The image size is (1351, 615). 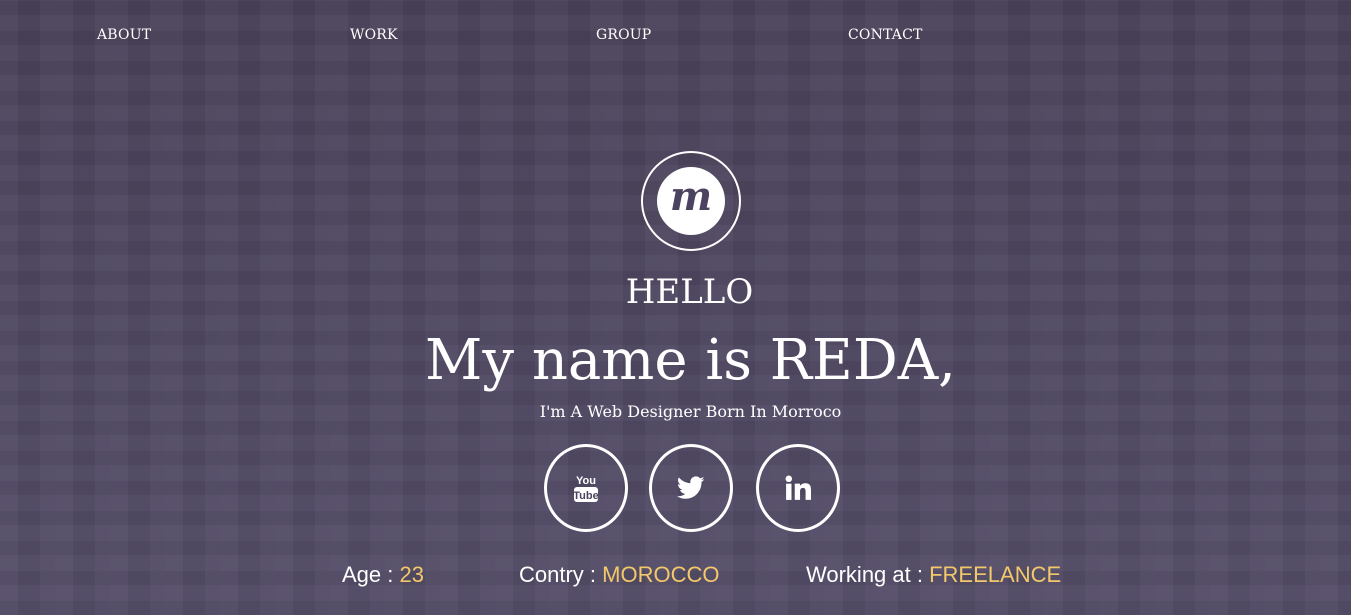 What do you see at coordinates (586, 481) in the screenshot?
I see `svg-text: You` at bounding box center [586, 481].